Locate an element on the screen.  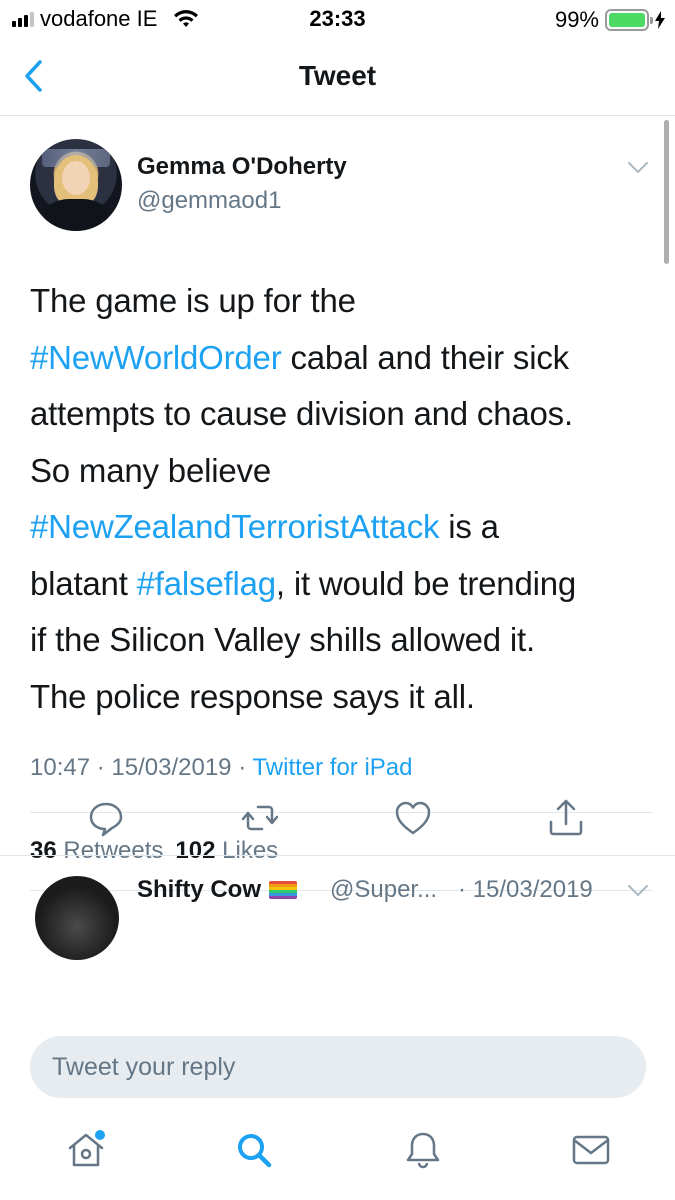
search-icon is located at coordinates (254, 1150).